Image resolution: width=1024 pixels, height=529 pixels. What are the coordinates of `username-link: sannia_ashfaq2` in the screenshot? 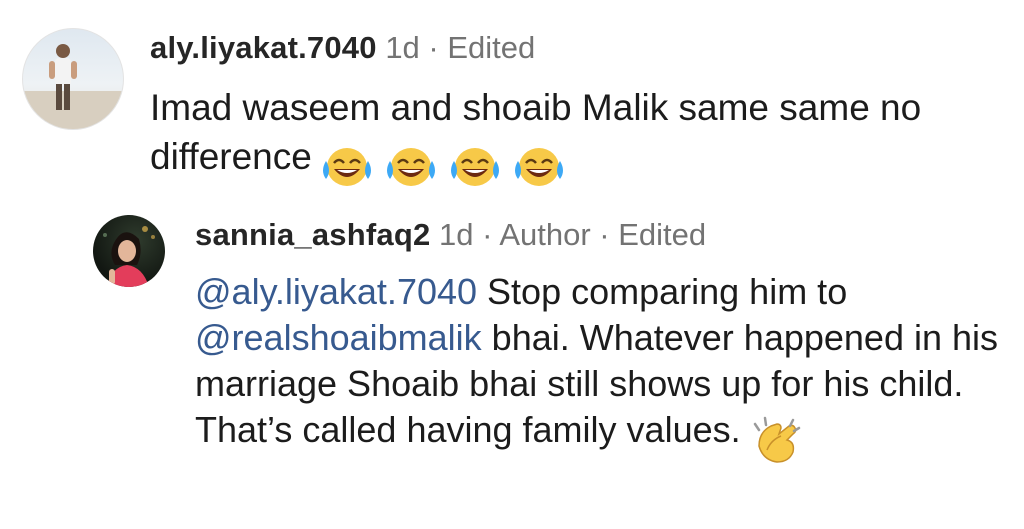 It's located at (312, 234).